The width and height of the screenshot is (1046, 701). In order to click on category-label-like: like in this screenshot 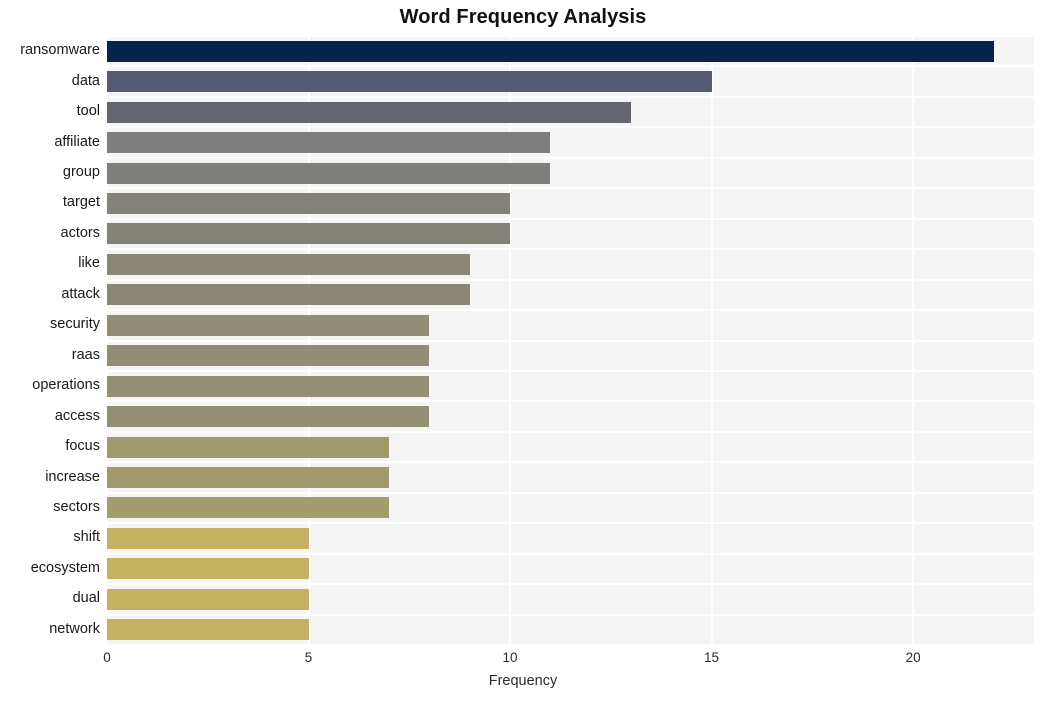, I will do `click(89, 263)`.